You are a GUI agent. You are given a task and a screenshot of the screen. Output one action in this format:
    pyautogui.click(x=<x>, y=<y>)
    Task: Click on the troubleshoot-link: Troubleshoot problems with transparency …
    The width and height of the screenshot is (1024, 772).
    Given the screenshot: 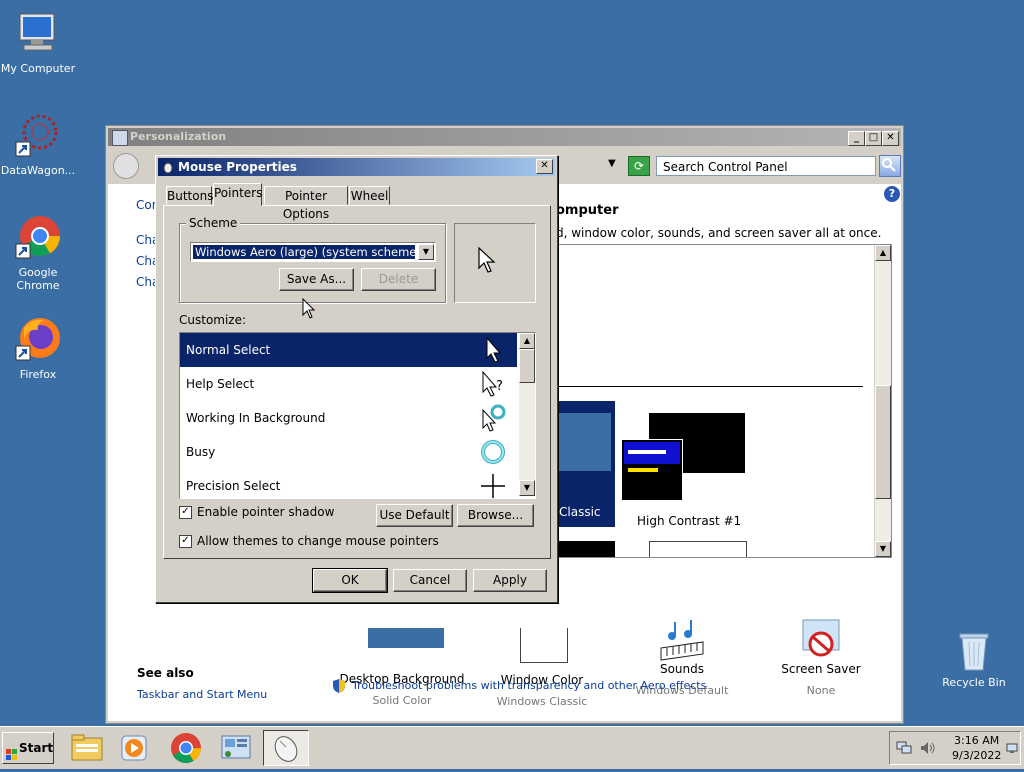 What is the action you would take?
    pyautogui.click(x=529, y=685)
    